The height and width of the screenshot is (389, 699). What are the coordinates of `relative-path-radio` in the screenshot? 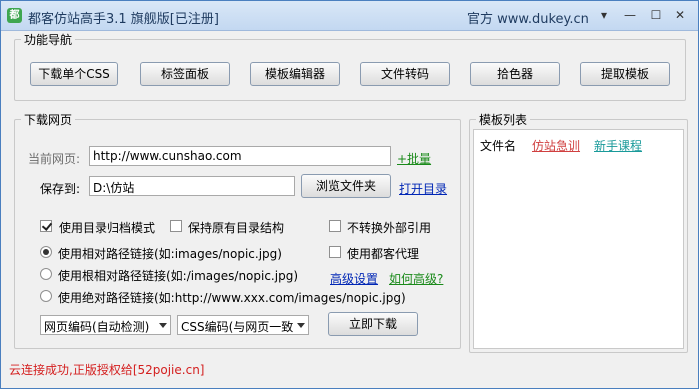 It's located at (46, 252).